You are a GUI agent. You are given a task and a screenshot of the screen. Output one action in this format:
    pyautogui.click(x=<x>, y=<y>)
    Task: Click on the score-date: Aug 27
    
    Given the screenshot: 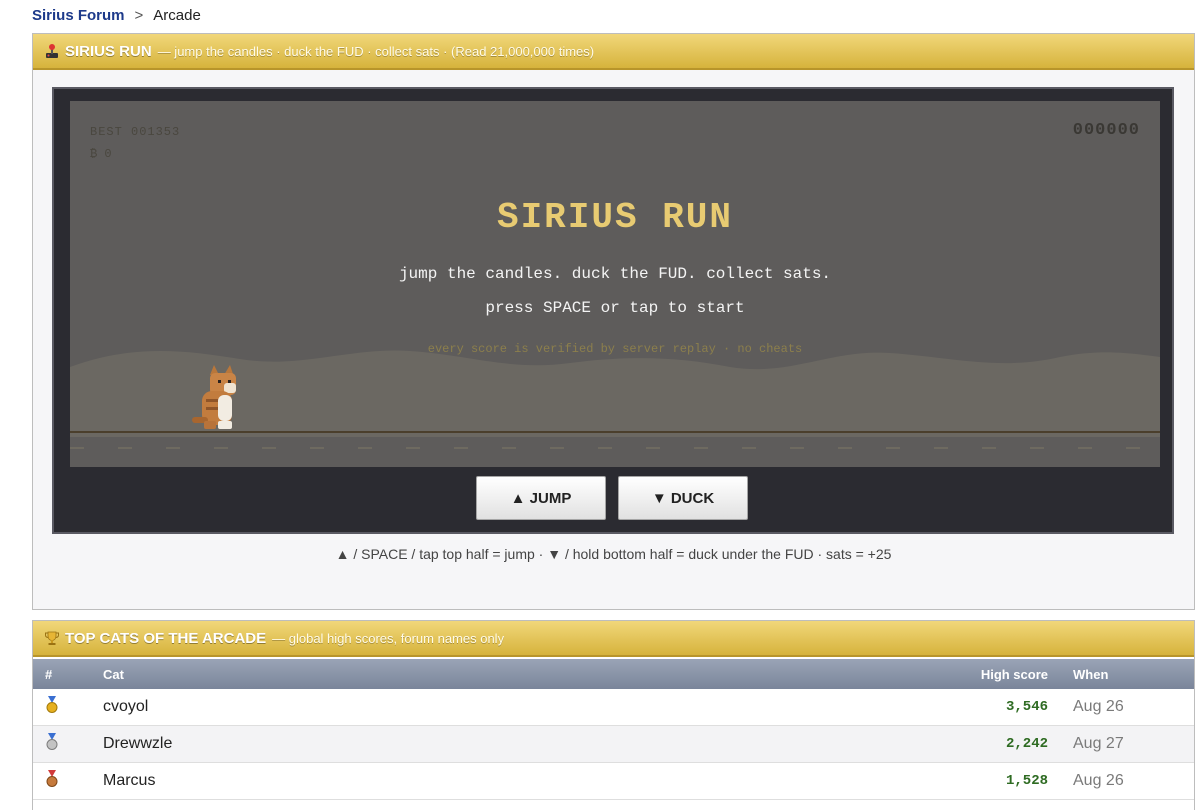 What is the action you would take?
    pyautogui.click(x=1098, y=743)
    